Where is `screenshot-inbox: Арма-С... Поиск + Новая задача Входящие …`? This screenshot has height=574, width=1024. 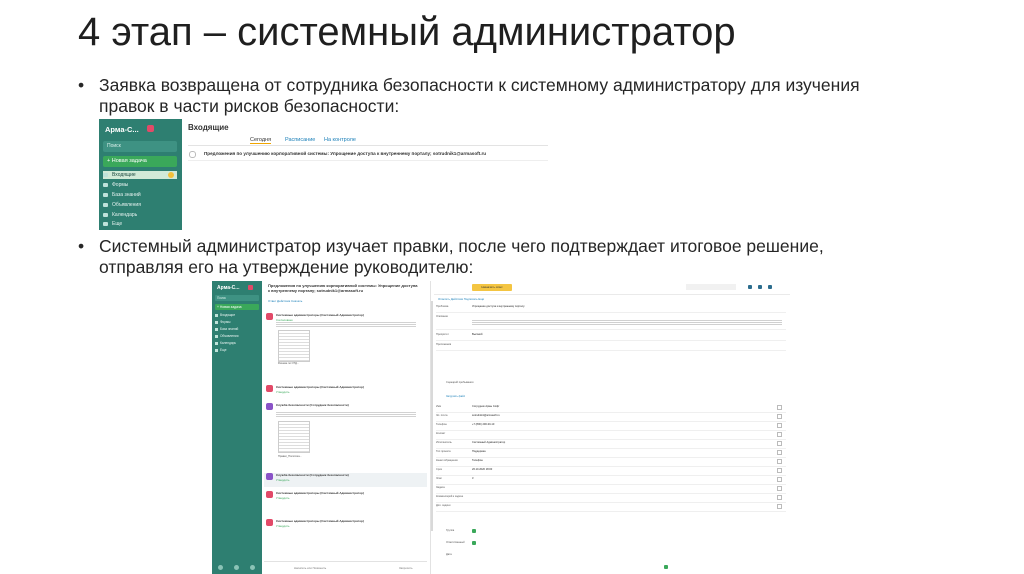
screenshot-inbox: Арма-С... Поиск + Новая задача Входящие … is located at coordinates (324, 174).